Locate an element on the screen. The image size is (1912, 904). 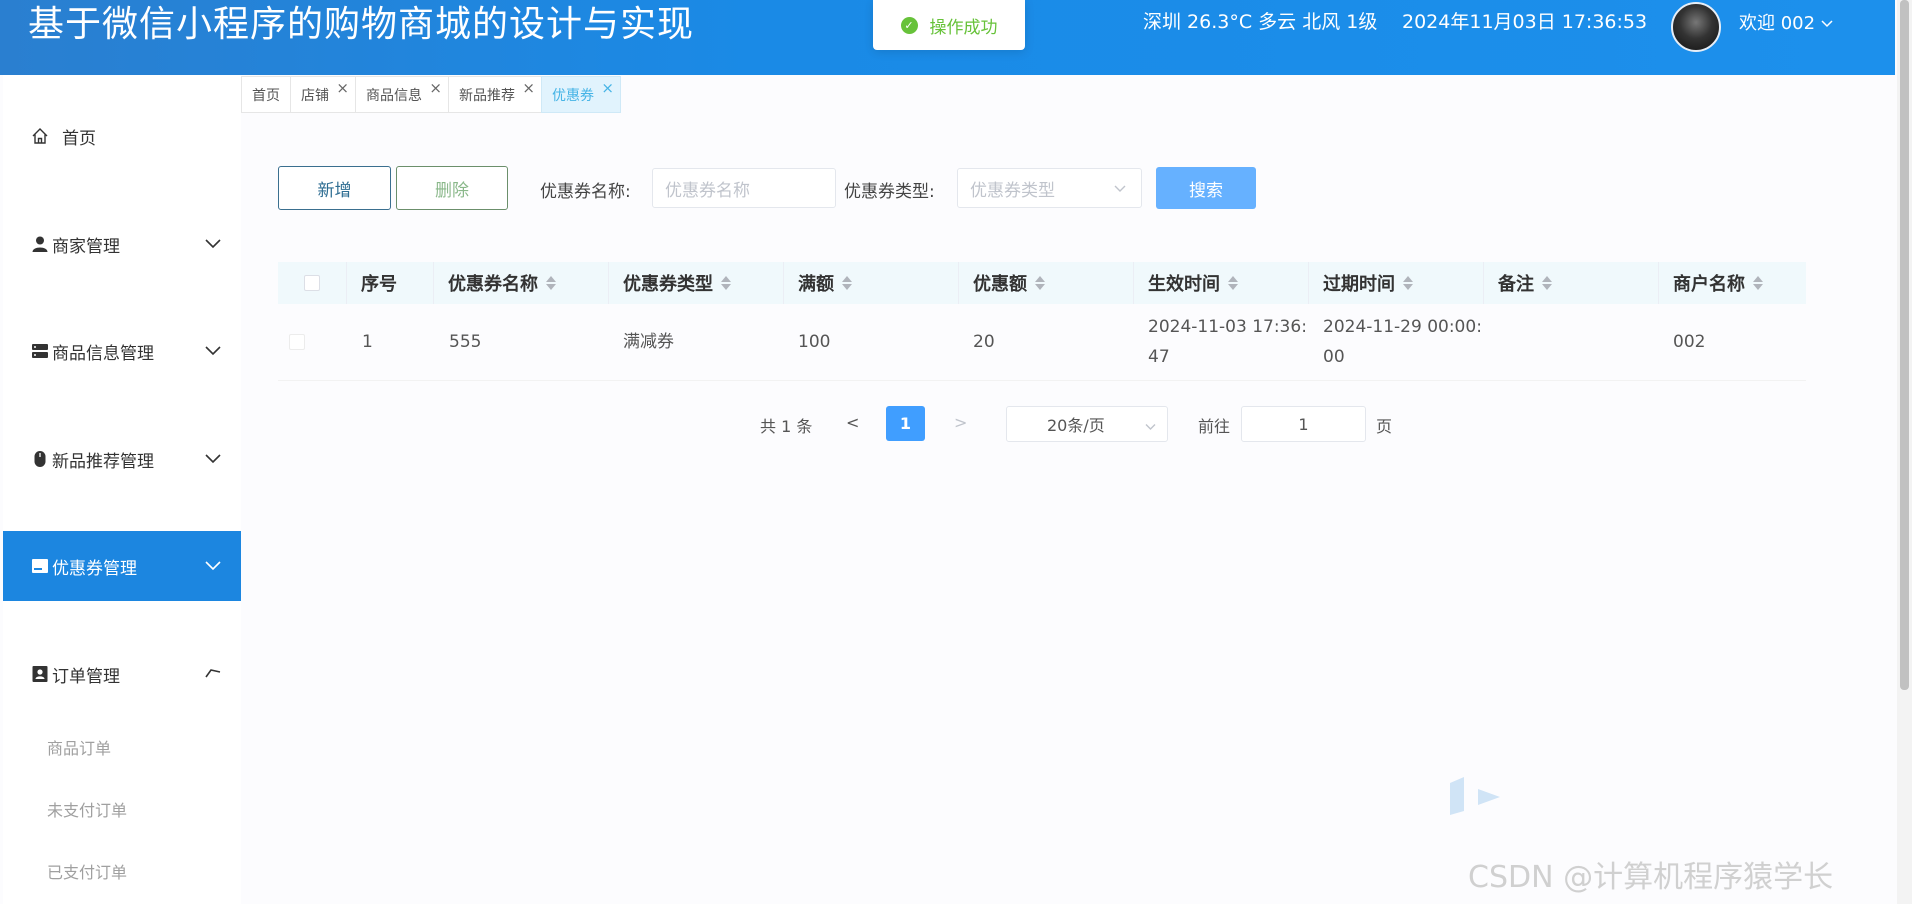
watermark: CSDN @计算机程序猿学长 is located at coordinates (1651, 877).